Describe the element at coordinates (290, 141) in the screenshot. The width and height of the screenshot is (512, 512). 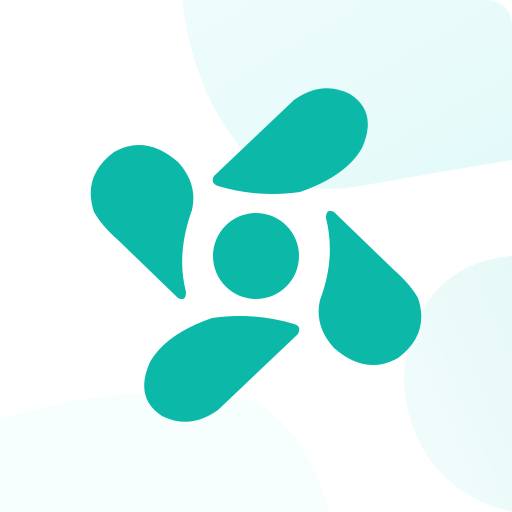
I see `fan-blade-top-right` at that location.